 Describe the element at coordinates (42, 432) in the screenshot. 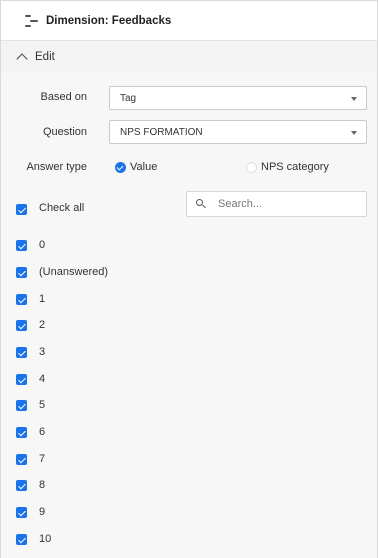

I see `value-label-6: 6` at that location.